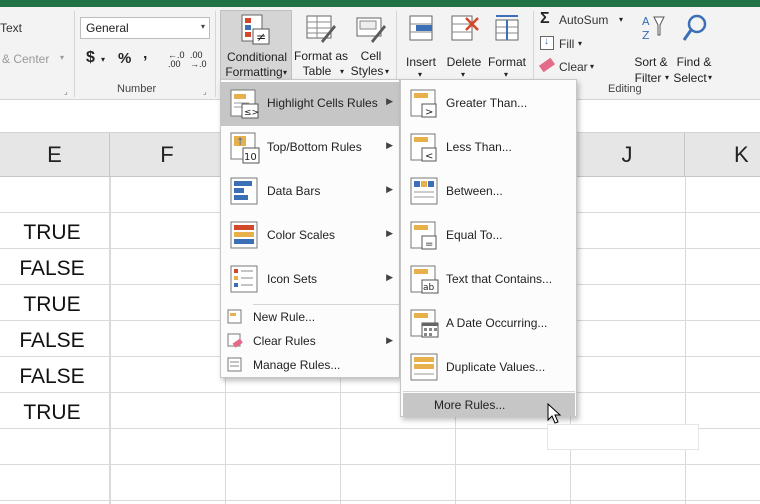 The width and height of the screenshot is (760, 504). I want to click on cell-e5: FALSE, so click(52, 377).